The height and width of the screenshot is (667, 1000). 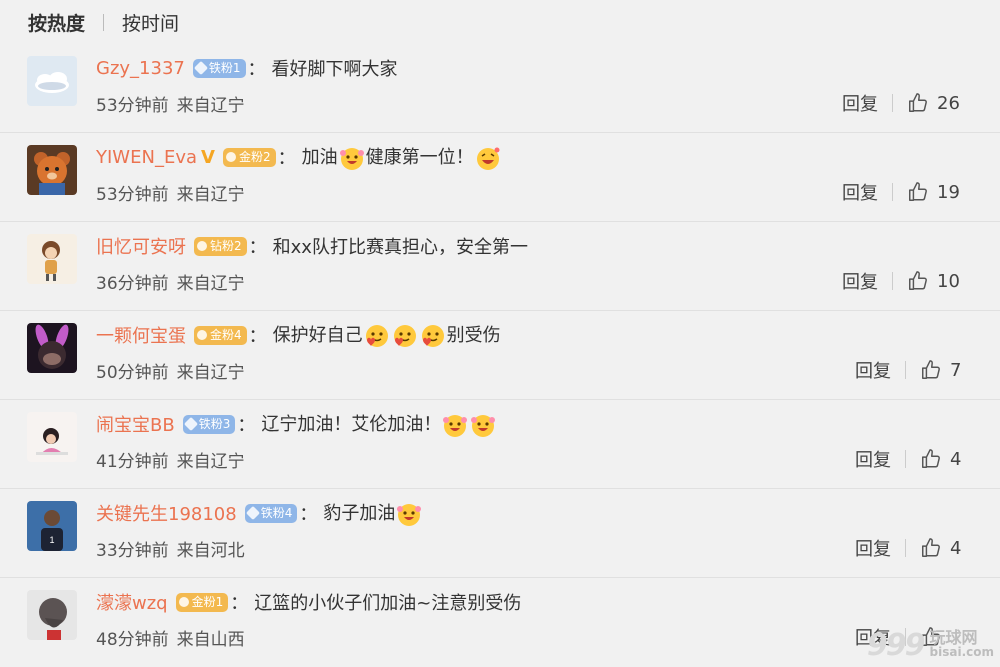 What do you see at coordinates (146, 157) in the screenshot?
I see `username-link: YIWEN_Eva` at bounding box center [146, 157].